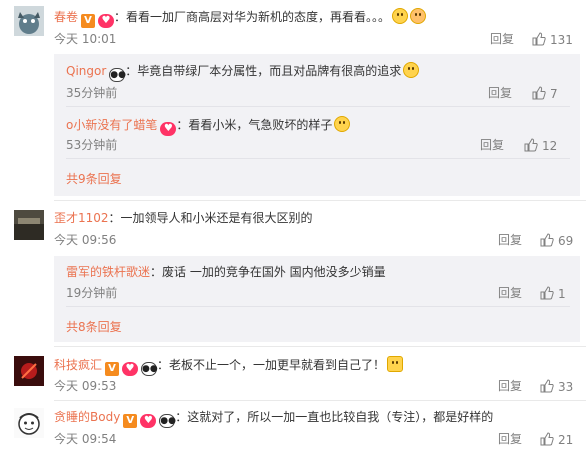  I want to click on comment-text: ：老板不止一个，一加更早就看到自己了！, so click(271, 365).